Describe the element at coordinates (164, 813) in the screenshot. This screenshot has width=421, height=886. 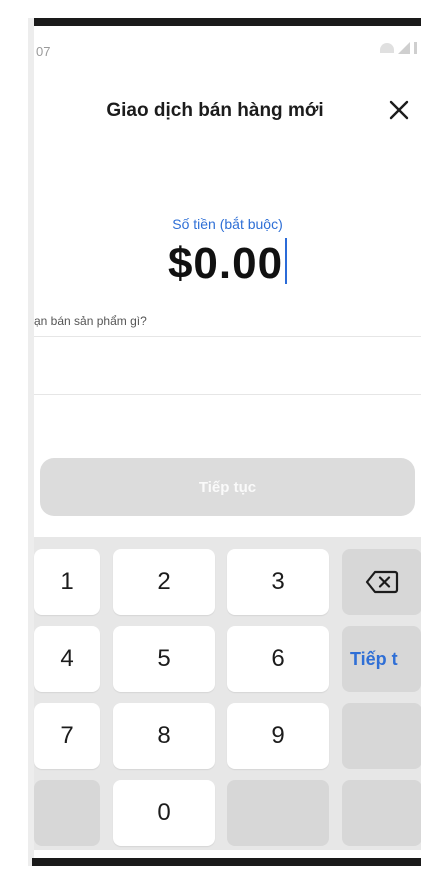
I see `key-0: 0` at that location.